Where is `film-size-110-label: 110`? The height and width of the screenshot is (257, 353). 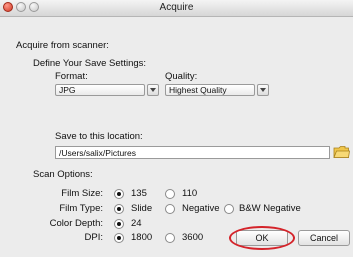
film-size-110-label: 110 is located at coordinates (190, 193).